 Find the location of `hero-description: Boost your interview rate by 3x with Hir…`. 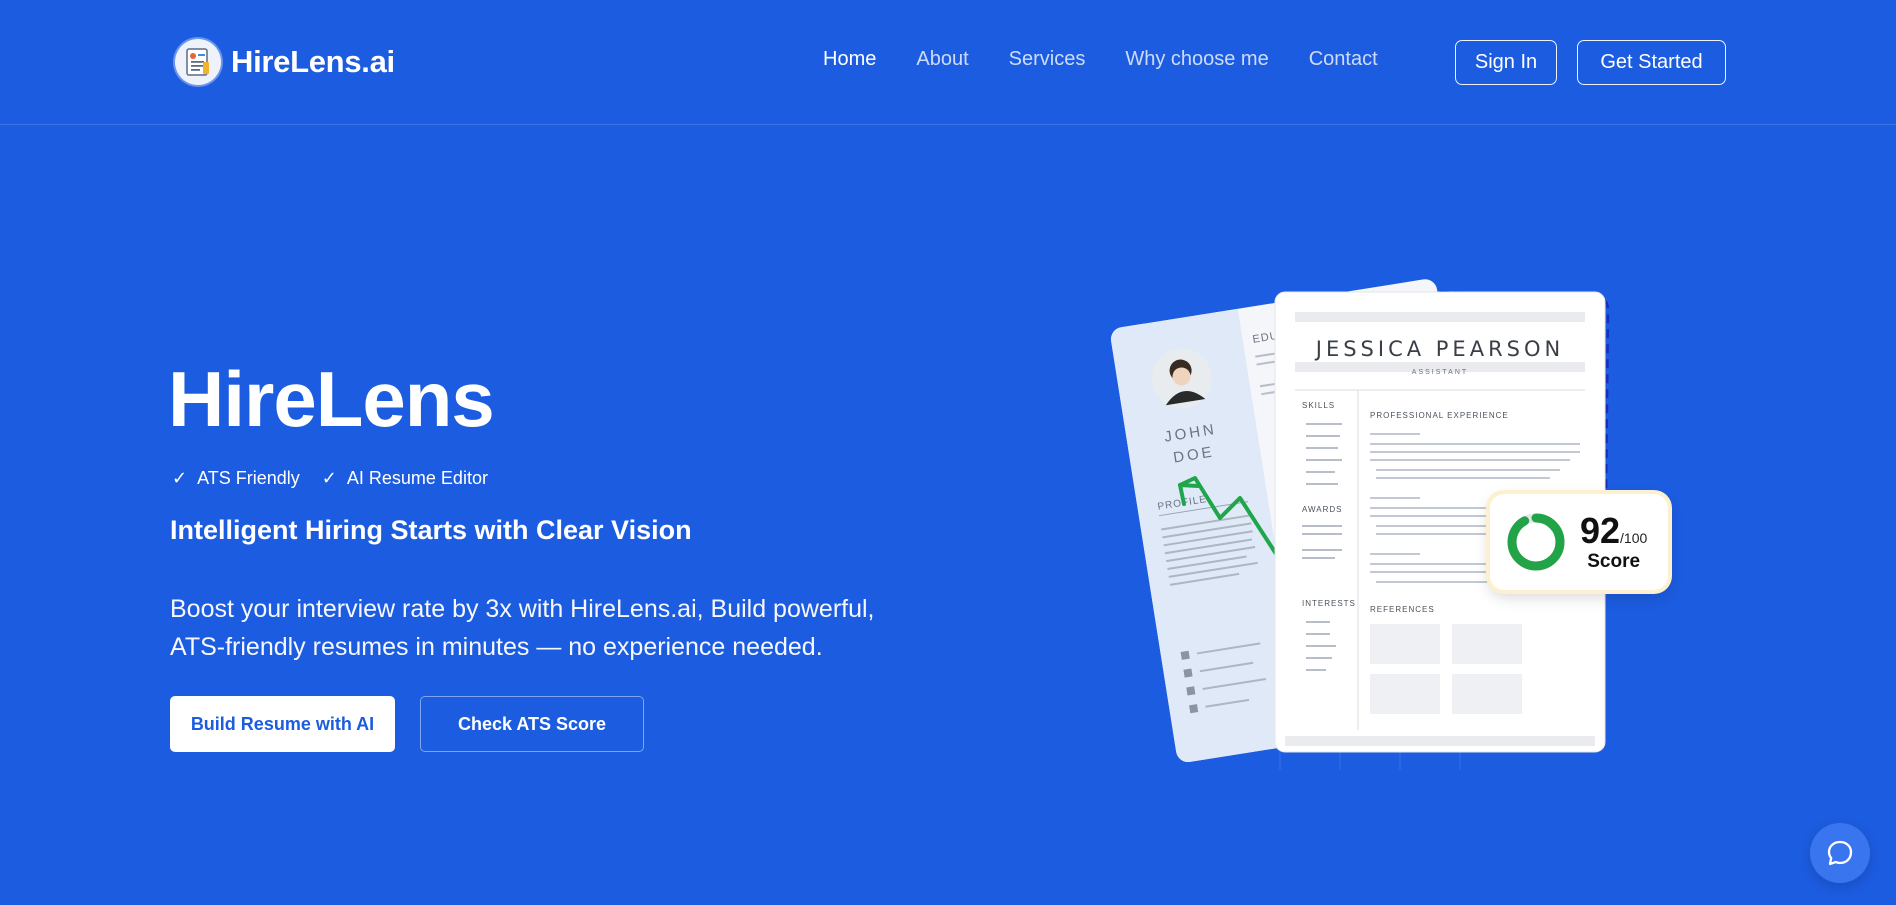

hero-description: Boost your interview rate by 3x with Hir… is located at coordinates (522, 628).